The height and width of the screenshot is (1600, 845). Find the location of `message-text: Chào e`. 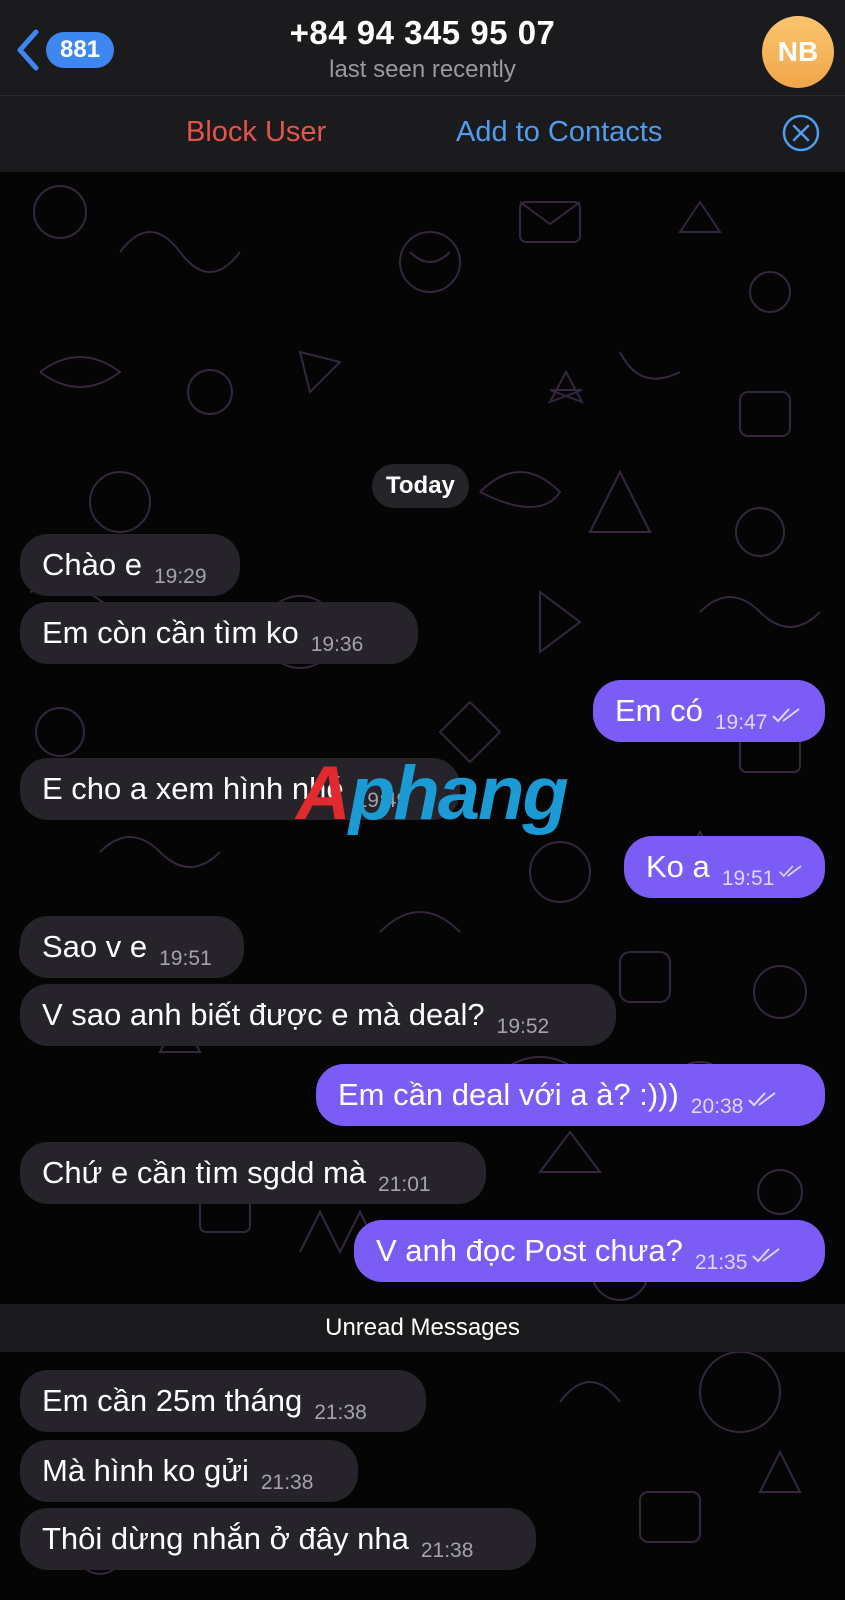

message-text: Chào e is located at coordinates (92, 564).